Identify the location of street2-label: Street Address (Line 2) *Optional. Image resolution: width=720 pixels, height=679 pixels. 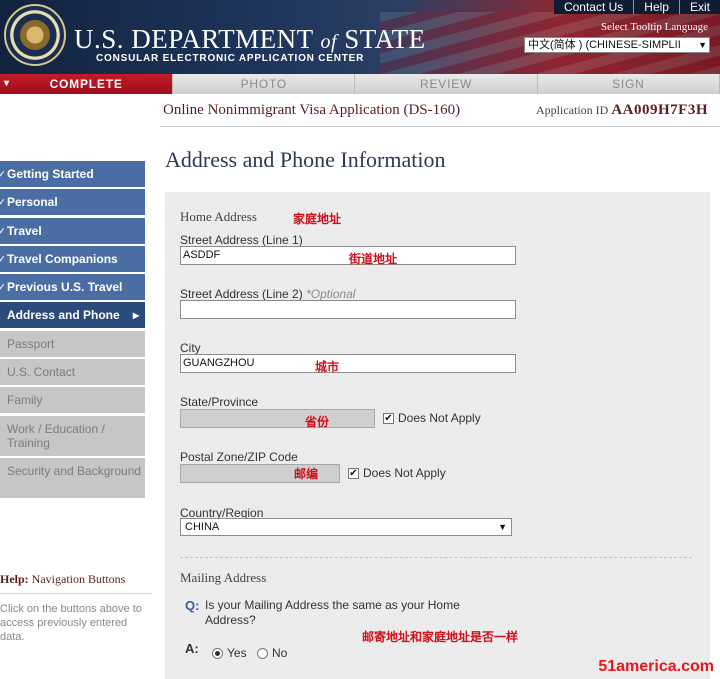
(268, 294).